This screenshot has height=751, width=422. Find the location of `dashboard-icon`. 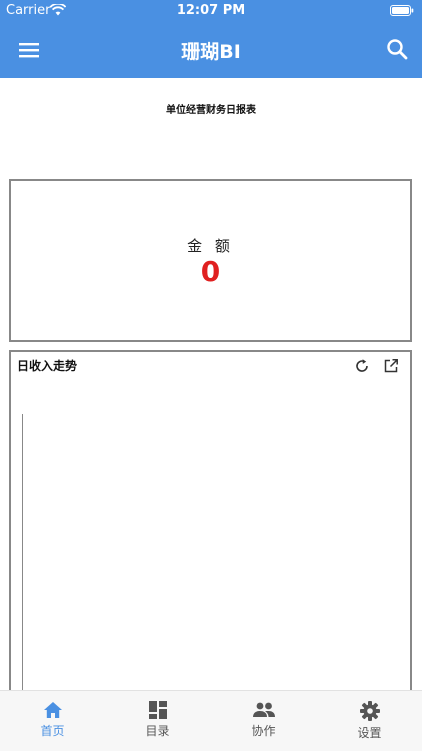

dashboard-icon is located at coordinates (157, 710).